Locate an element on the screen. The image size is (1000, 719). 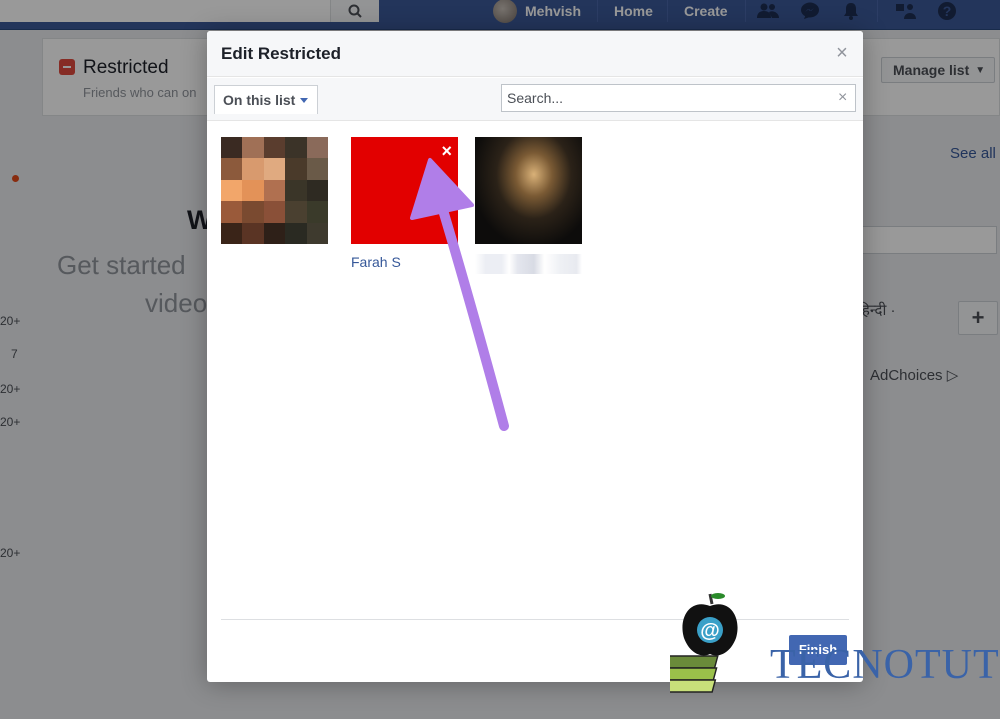
caret-down-icon is located at coordinates (304, 100).